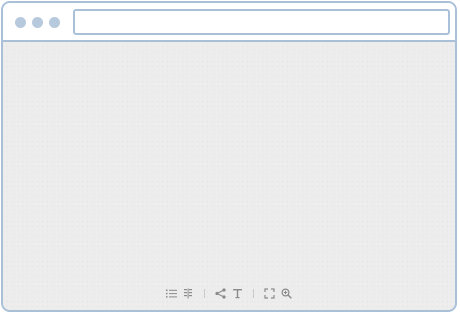 This screenshot has width=460, height=315. What do you see at coordinates (229, 293) in the screenshot?
I see `bottom-toolbar` at bounding box center [229, 293].